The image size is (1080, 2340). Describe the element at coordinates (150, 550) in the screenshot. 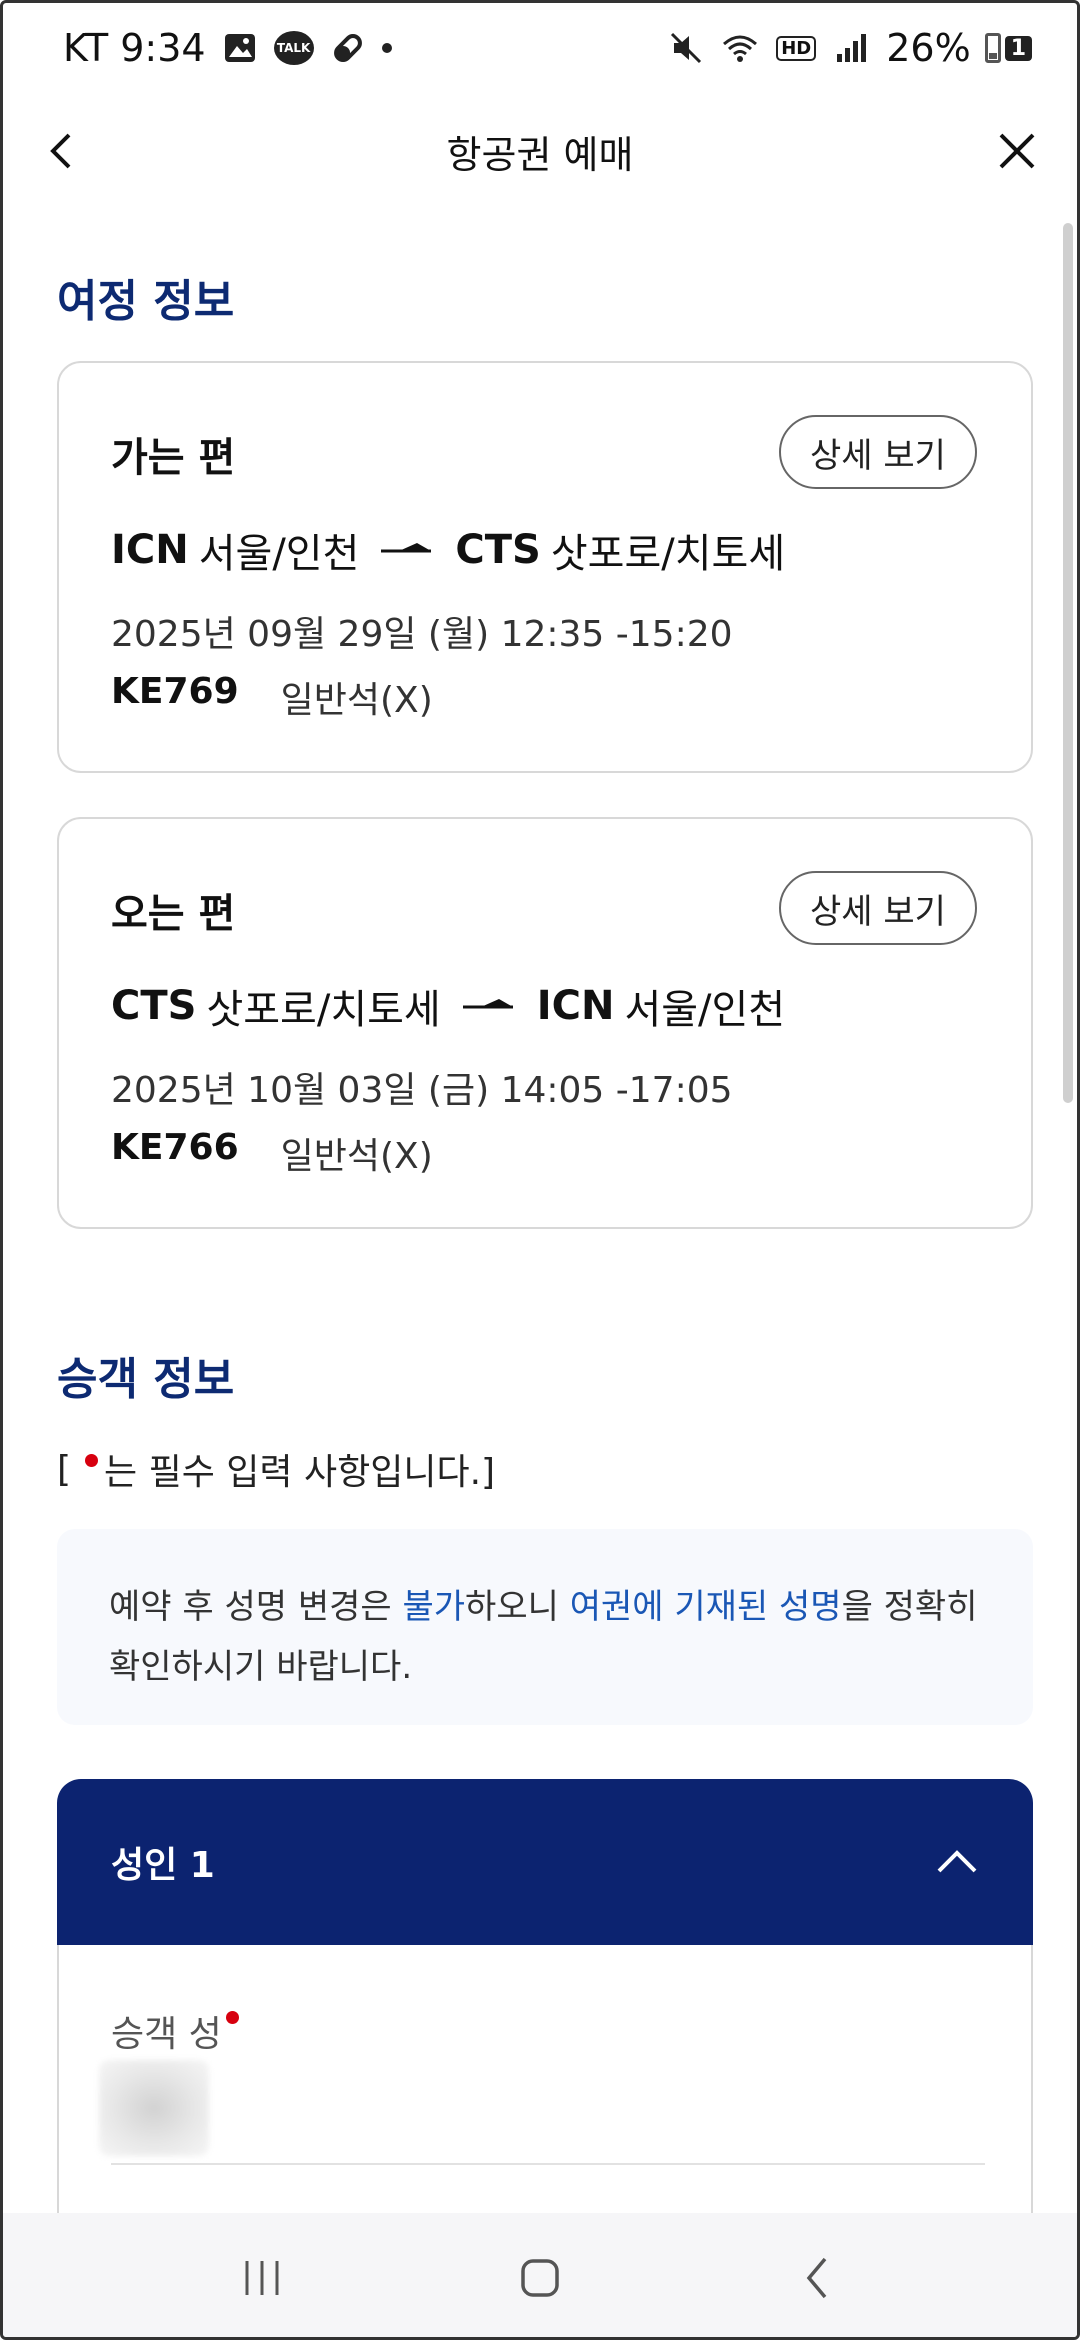

I see `origin-code: ICN` at that location.